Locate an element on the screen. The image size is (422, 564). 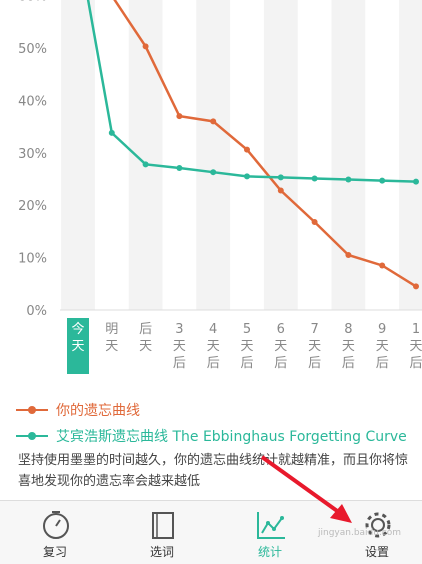
y-tick-label: 40% is located at coordinates (32, 101).